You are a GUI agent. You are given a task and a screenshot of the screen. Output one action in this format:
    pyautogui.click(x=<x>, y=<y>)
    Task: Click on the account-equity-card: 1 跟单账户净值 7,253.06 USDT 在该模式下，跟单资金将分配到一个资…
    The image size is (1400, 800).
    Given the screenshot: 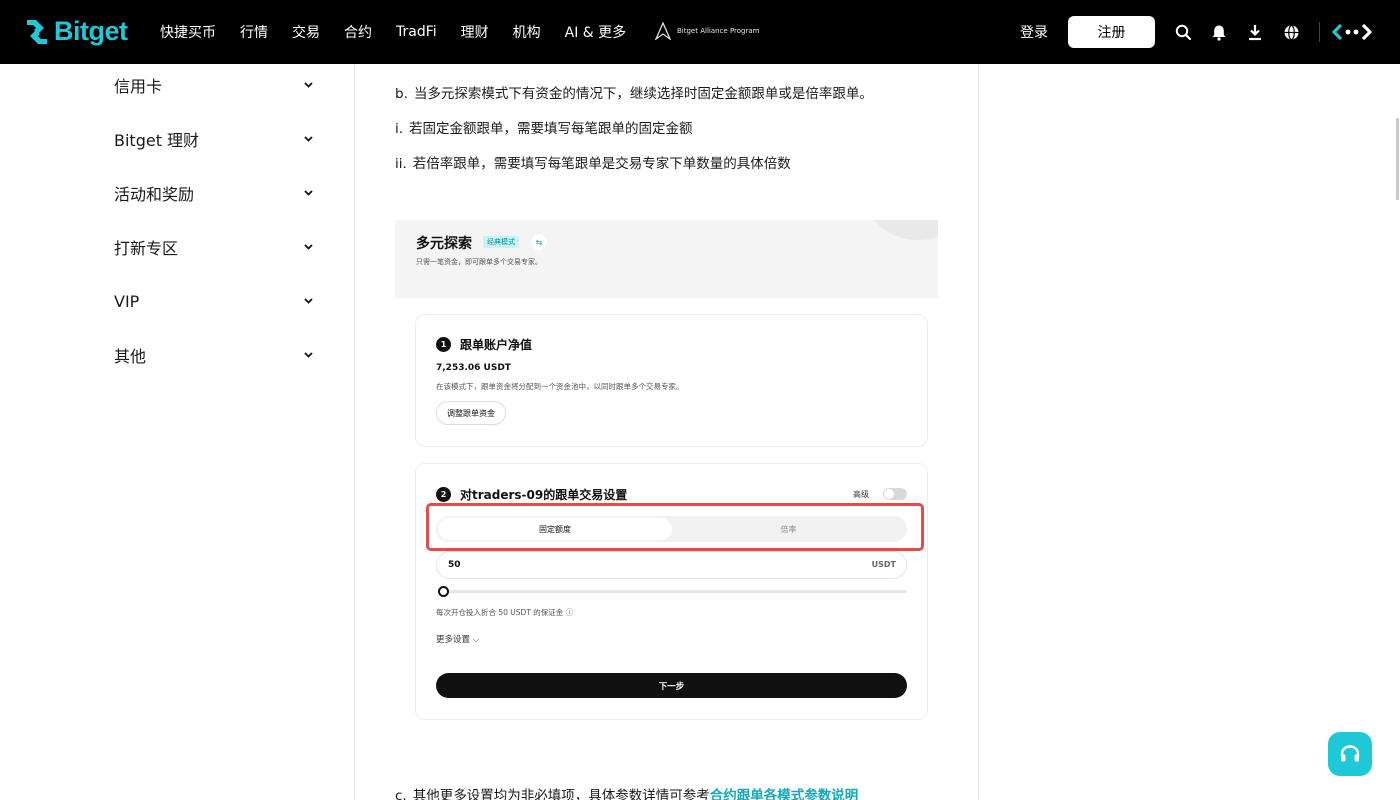 What is the action you would take?
    pyautogui.click(x=671, y=380)
    